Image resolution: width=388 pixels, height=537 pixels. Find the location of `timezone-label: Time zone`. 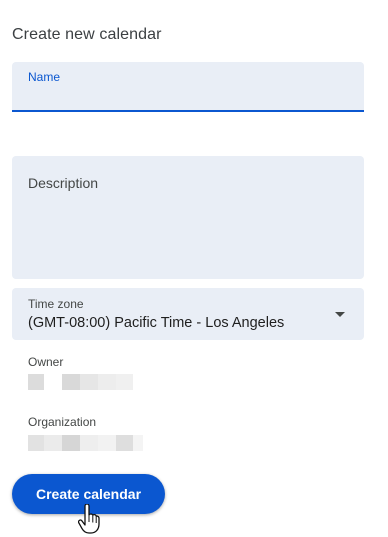

timezone-label: Time zone is located at coordinates (56, 304).